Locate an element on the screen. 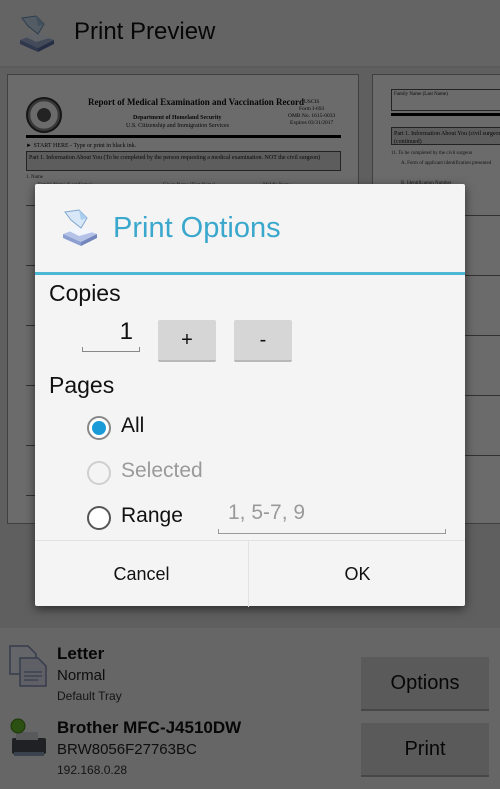 The width and height of the screenshot is (500, 789). copies-input: 1 is located at coordinates (111, 334).